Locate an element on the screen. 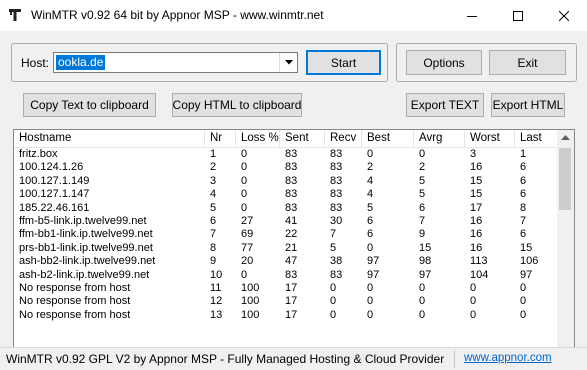  minimize-icon is located at coordinates (472, 16).